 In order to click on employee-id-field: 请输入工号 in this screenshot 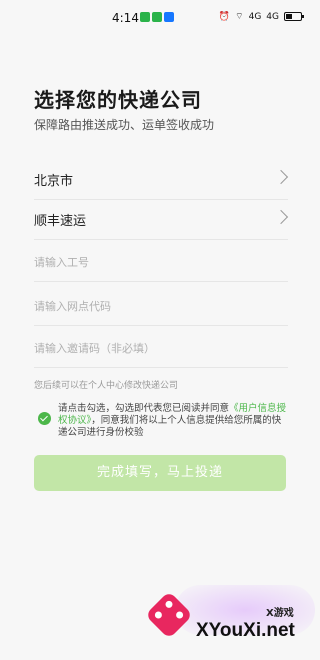, I will do `click(161, 262)`.